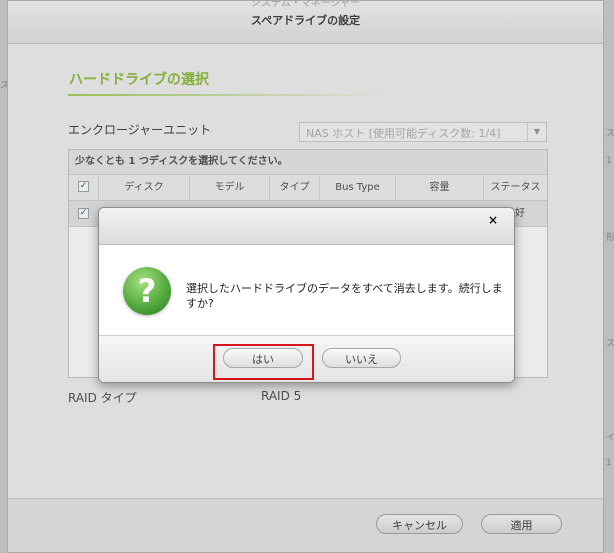  Describe the element at coordinates (263, 362) in the screenshot. I see `yes-button-highlight` at that location.